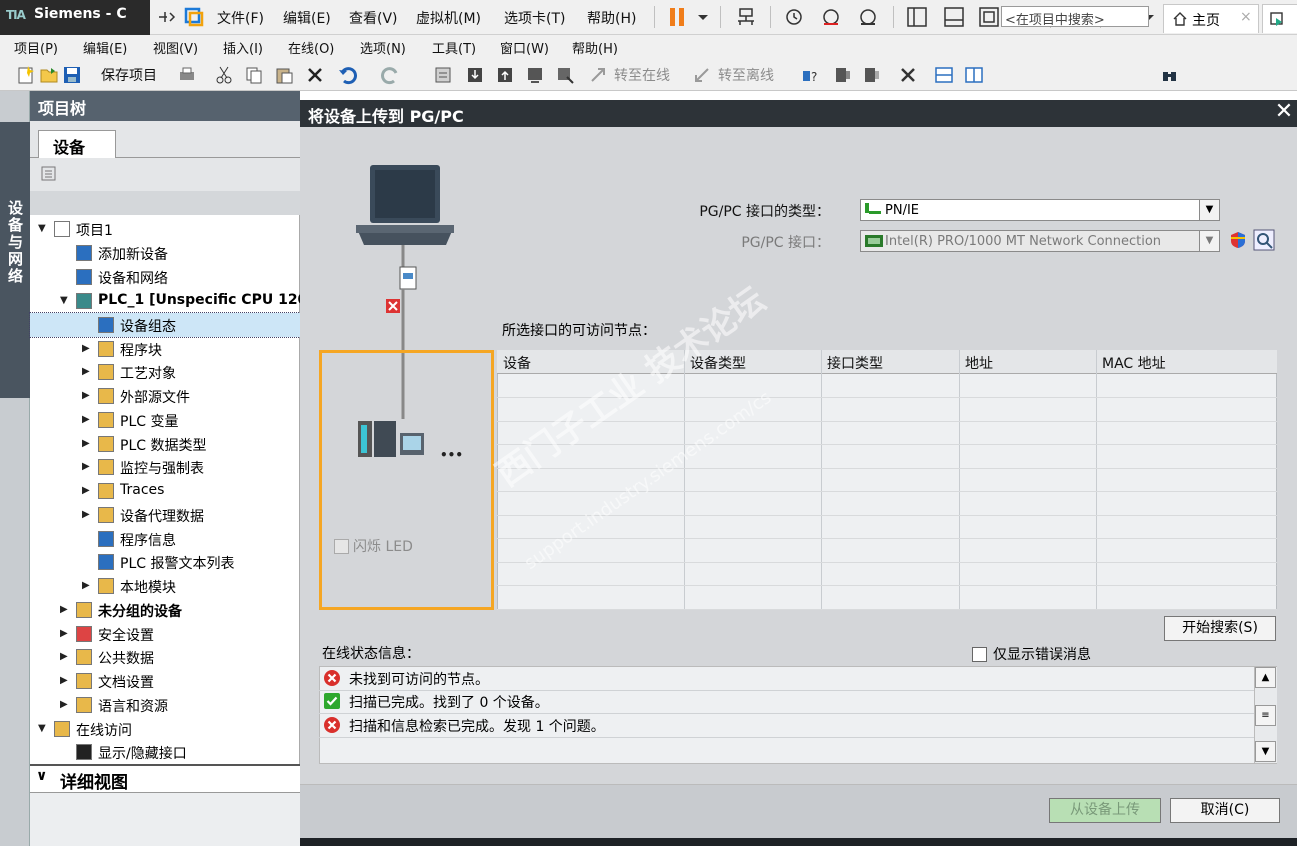 This screenshot has height=846, width=1297. Describe the element at coordinates (49, 174) in the screenshot. I see `tree-view-icon` at that location.